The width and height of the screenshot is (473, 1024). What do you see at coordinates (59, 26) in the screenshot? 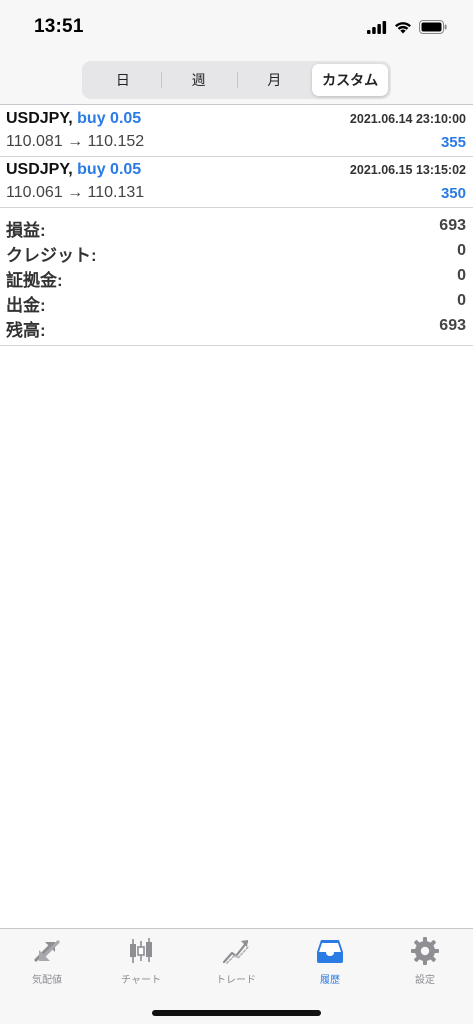
I see `status-time: 13:51` at bounding box center [59, 26].